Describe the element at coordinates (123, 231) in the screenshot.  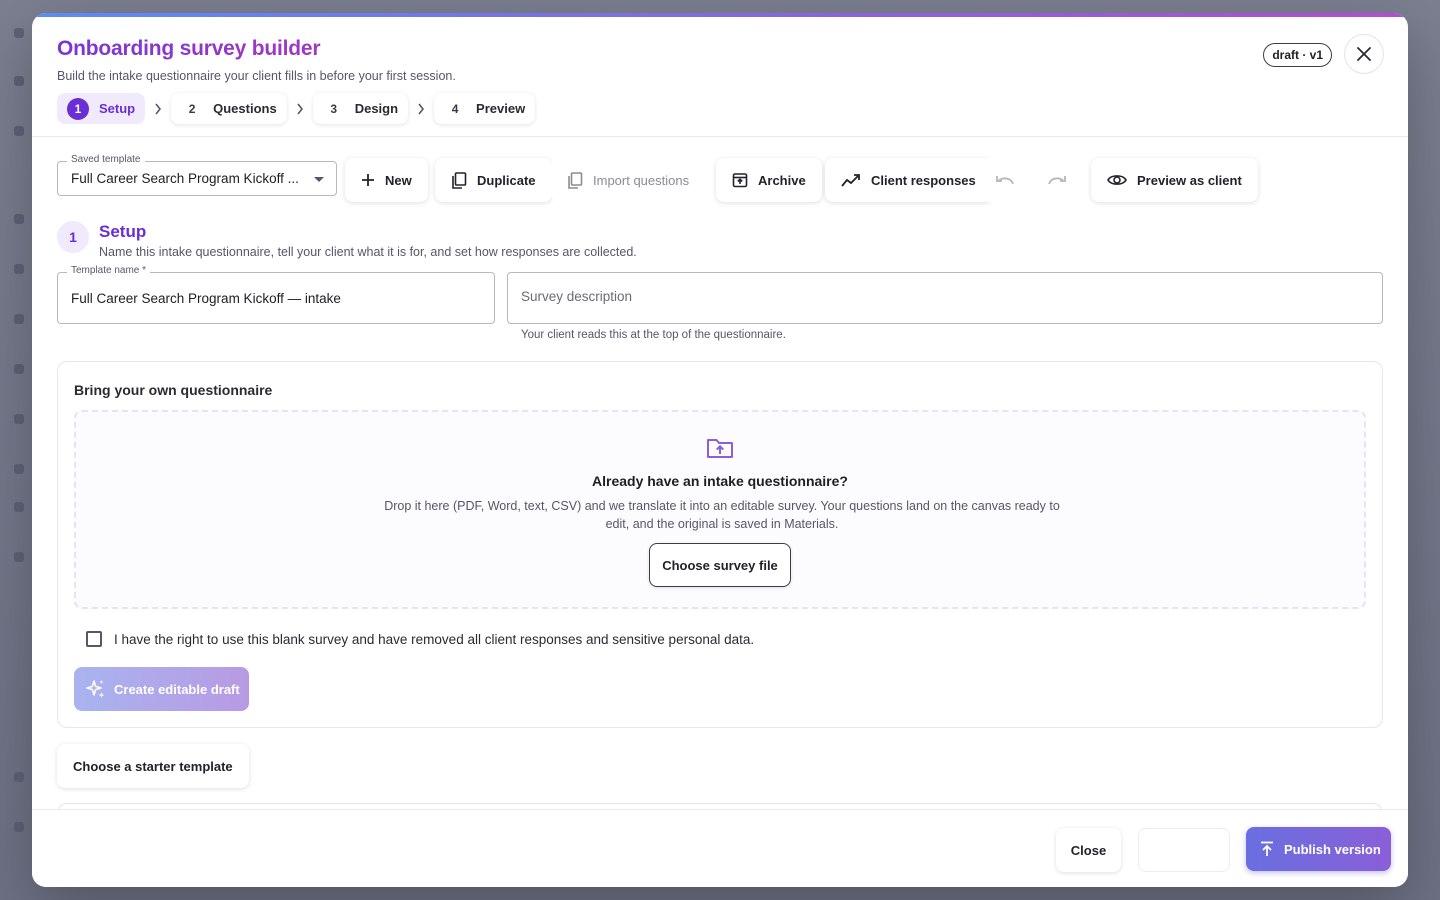
I see `section-title: Setup` at that location.